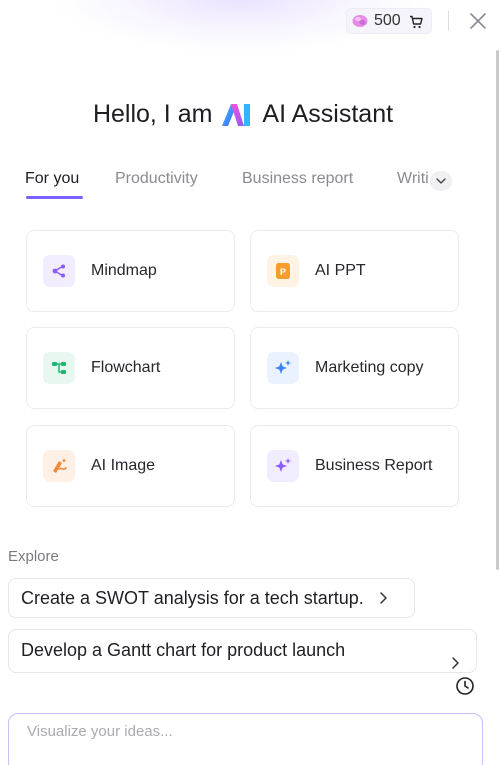  I want to click on greeting-prefix: Hello, I am, so click(152, 114).